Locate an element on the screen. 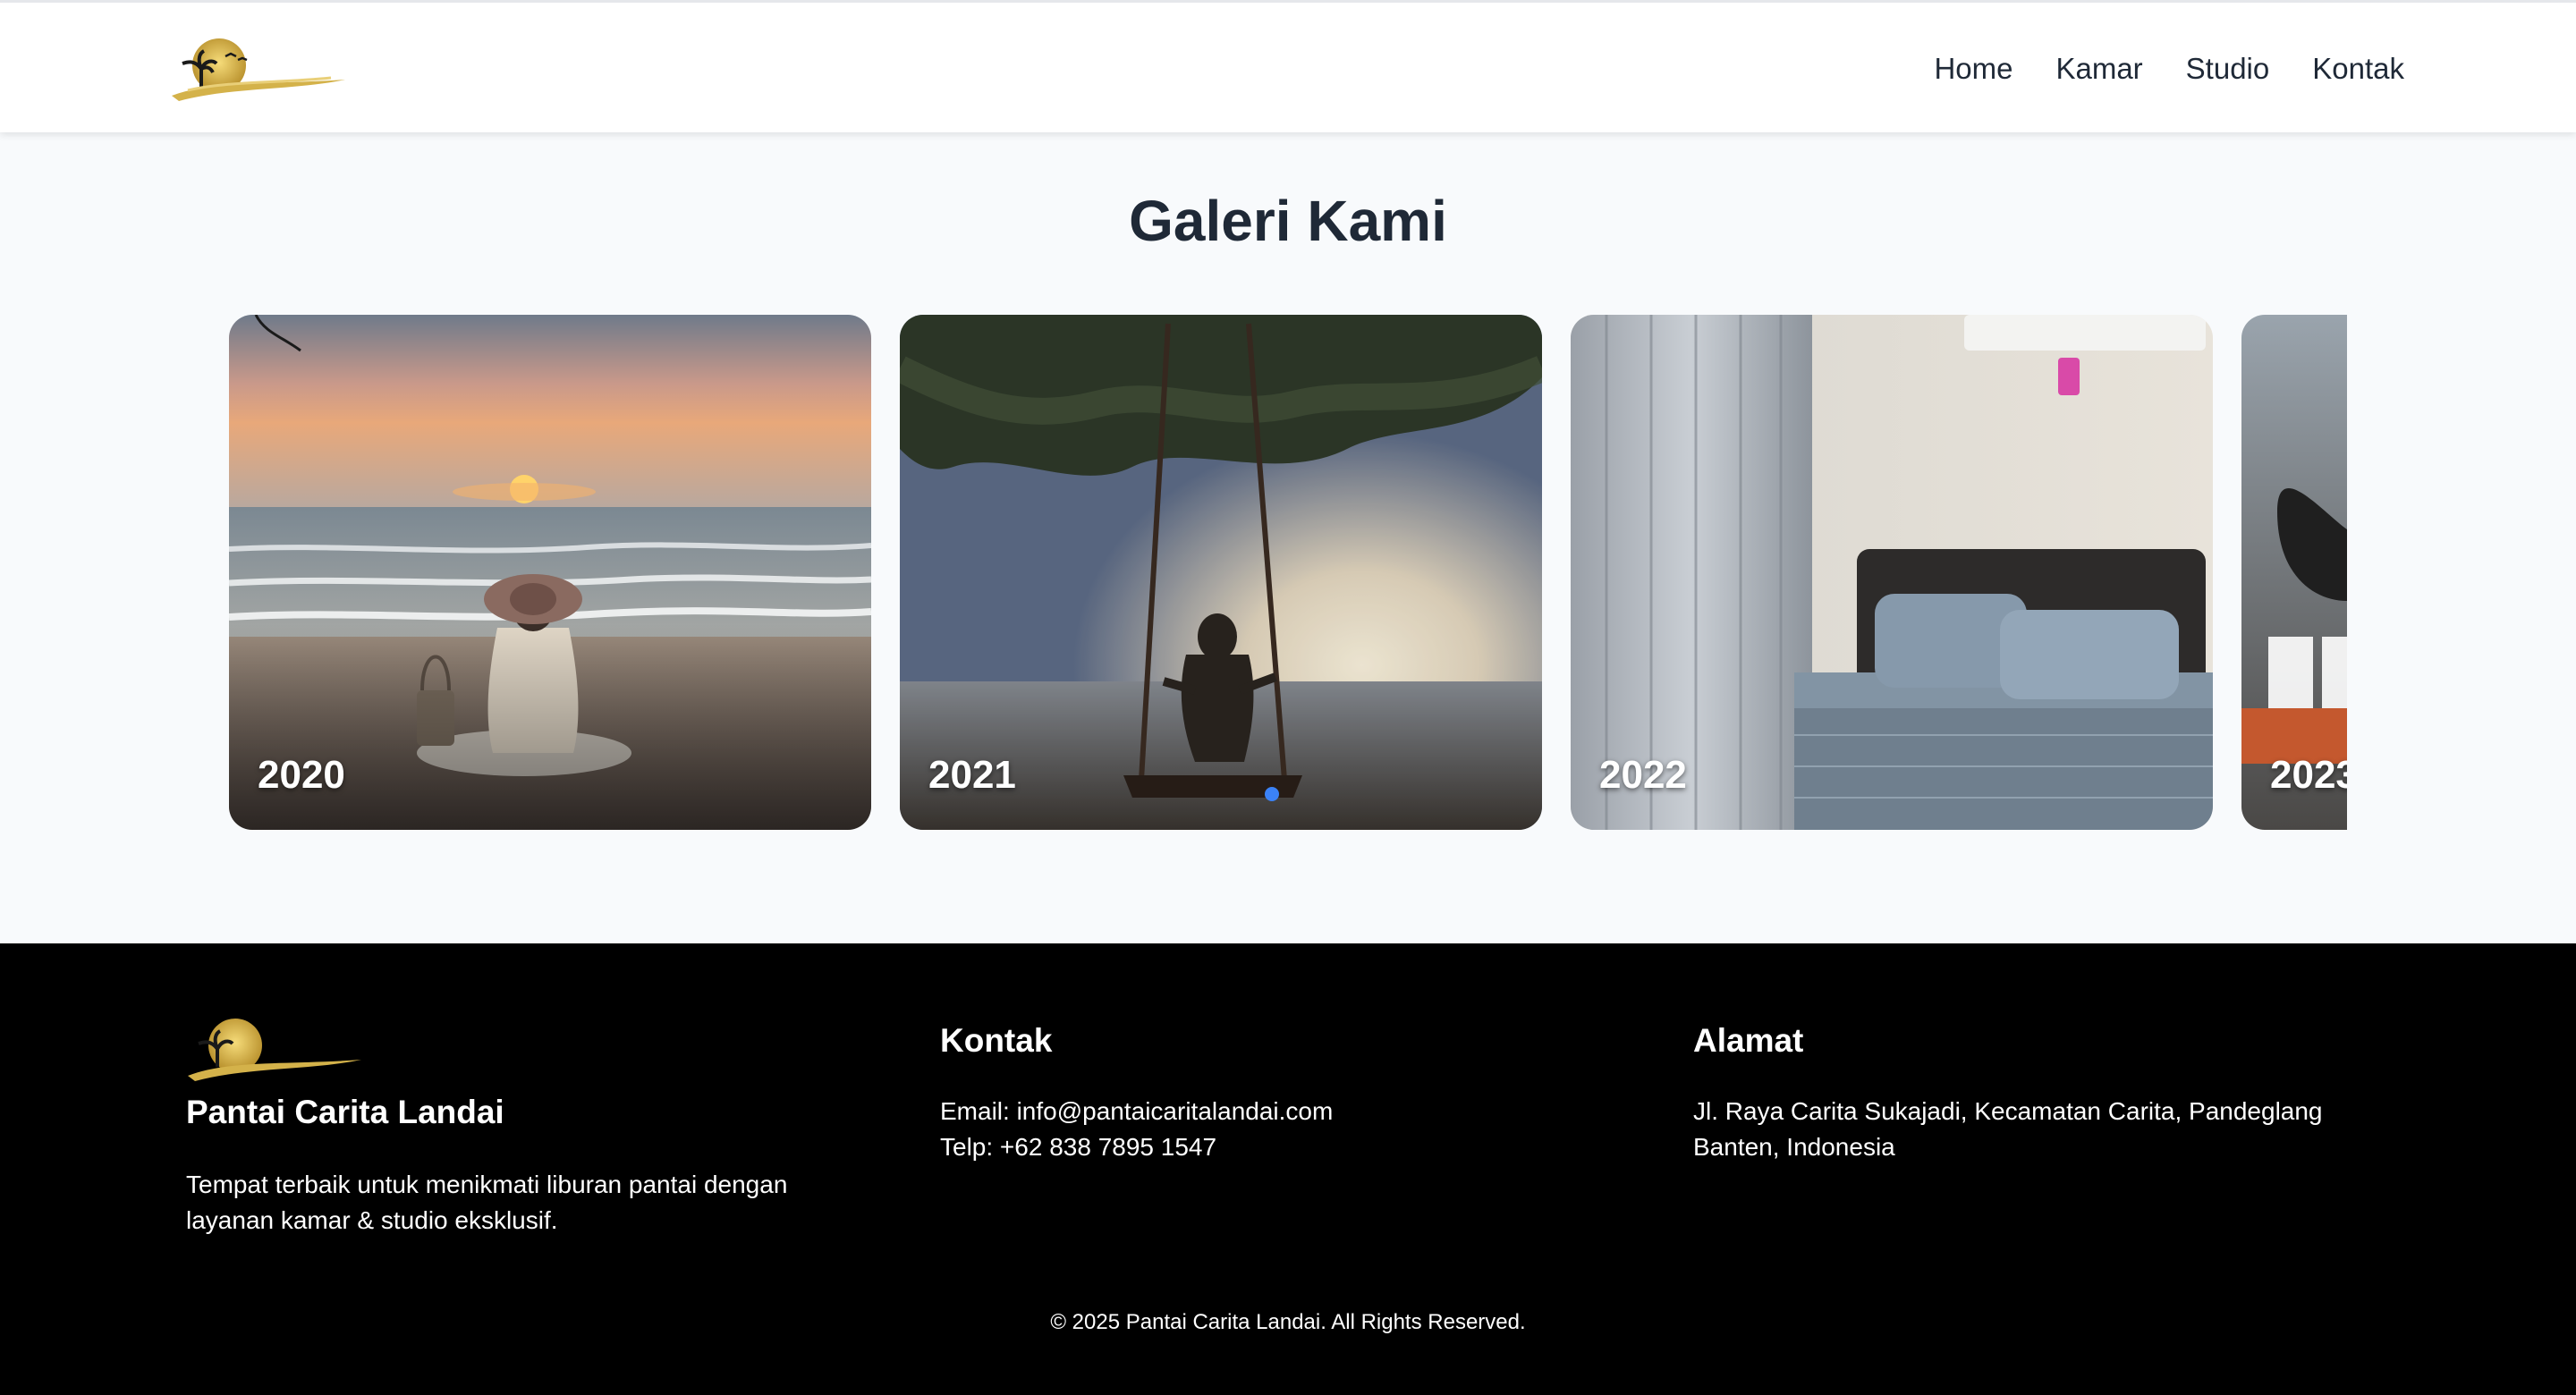 The height and width of the screenshot is (1395, 2576). site-header: Home Kamar Studio Kontak is located at coordinates (1288, 66).